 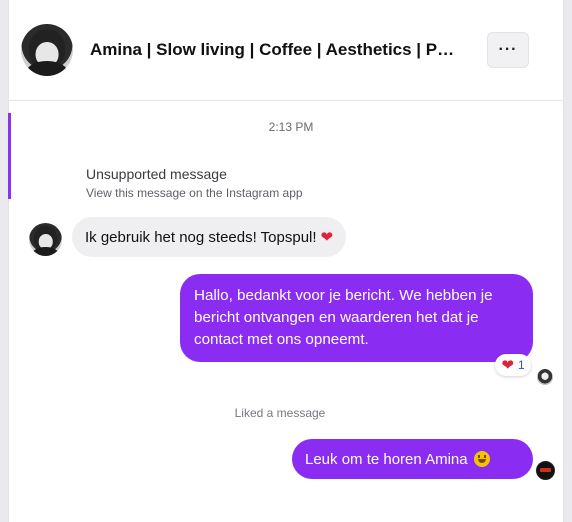 I want to click on brand-logo-icon, so click(x=545, y=470).